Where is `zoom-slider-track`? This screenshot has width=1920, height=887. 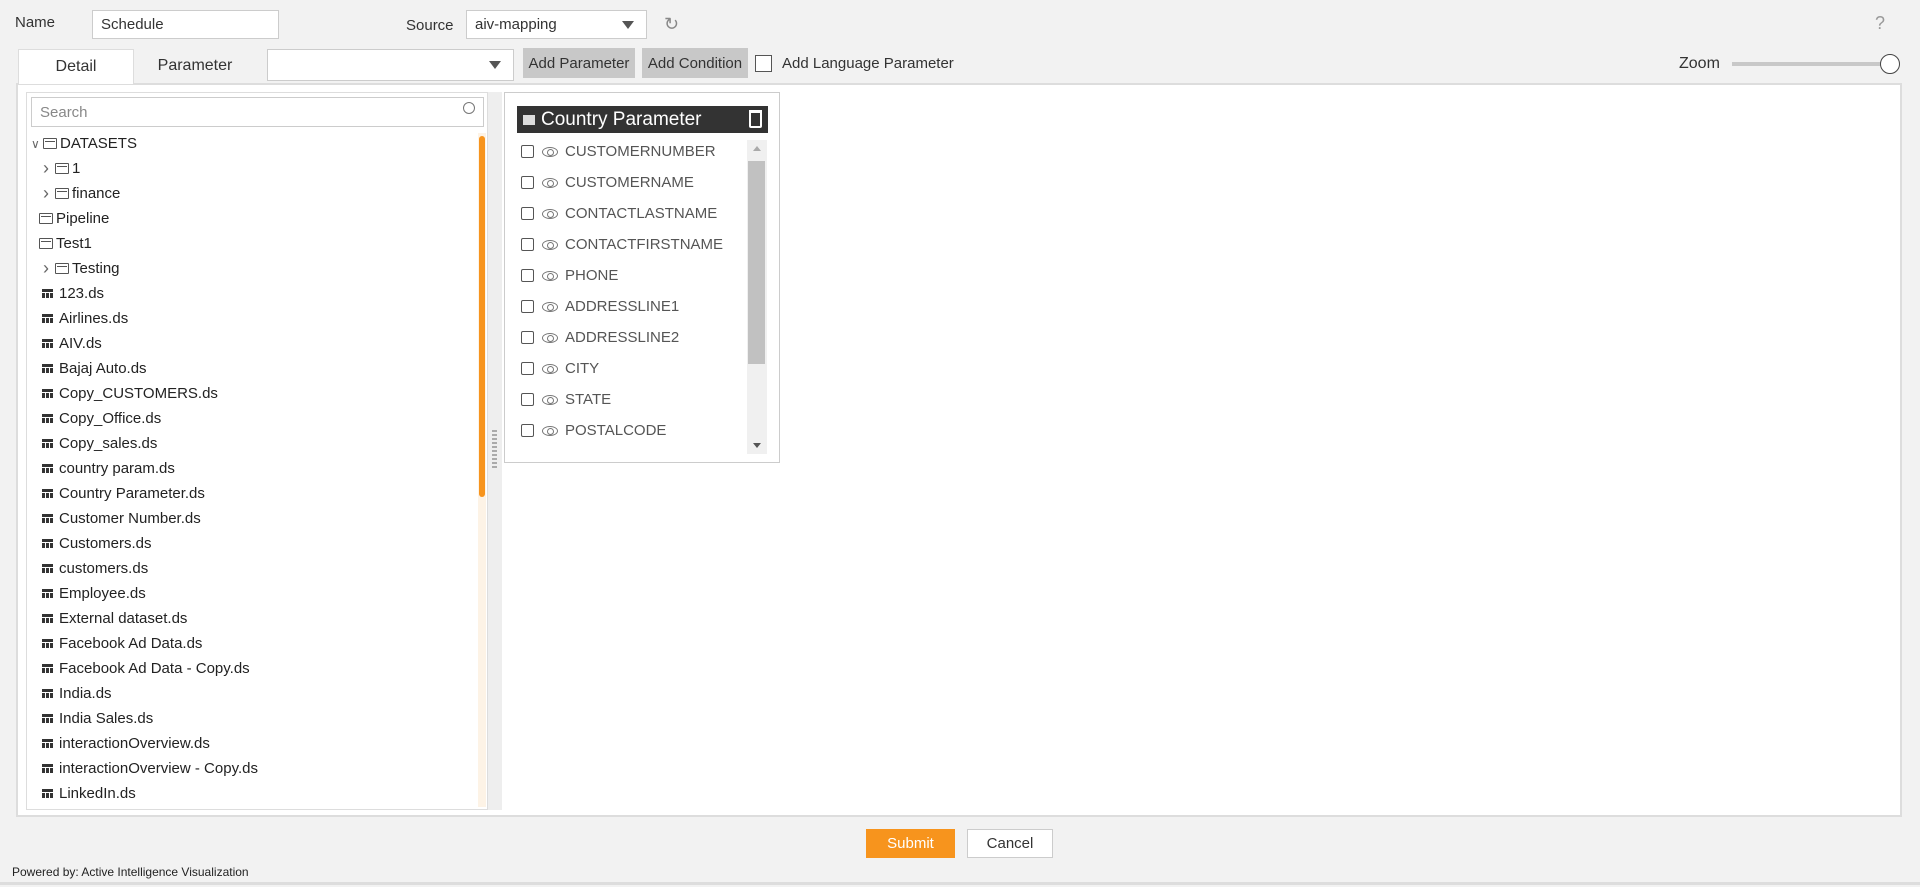 zoom-slider-track is located at coordinates (1812, 64).